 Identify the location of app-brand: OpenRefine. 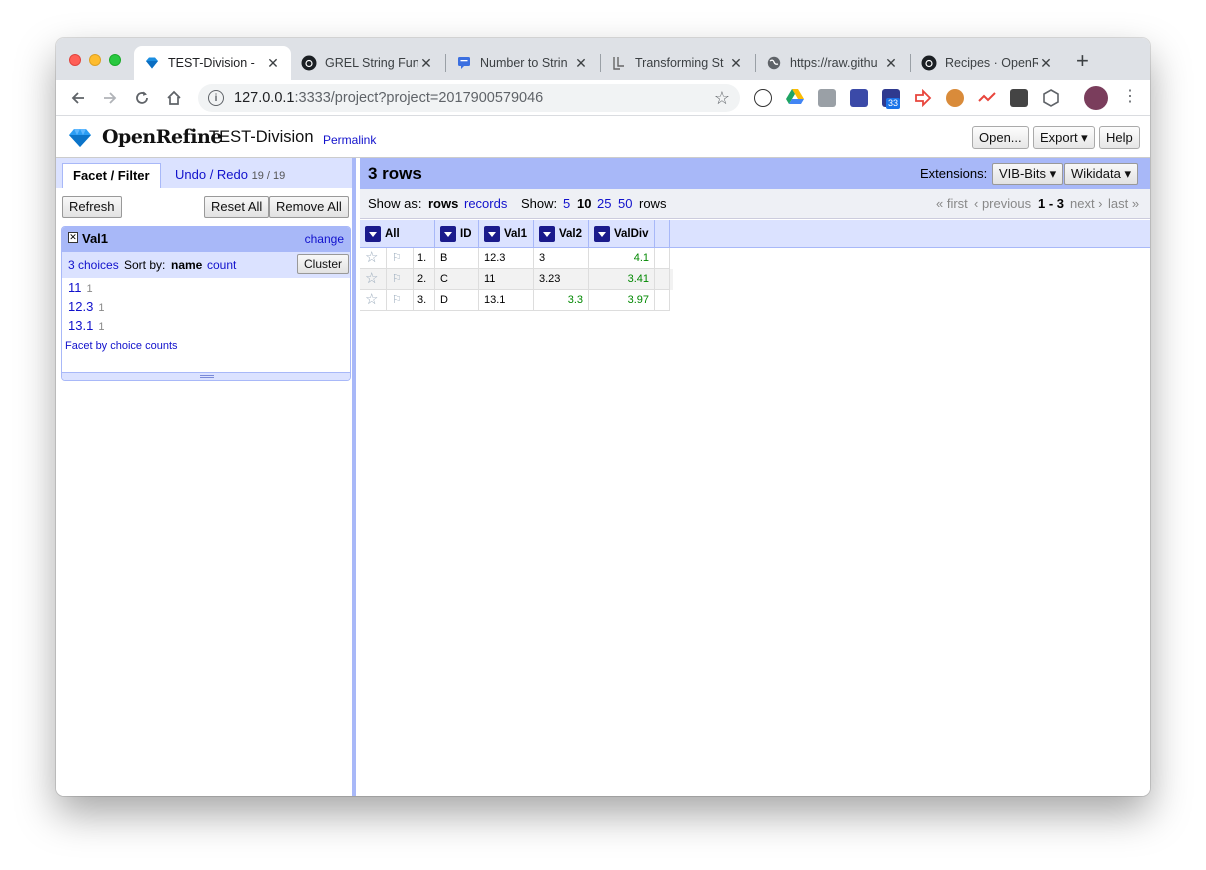
(162, 137).